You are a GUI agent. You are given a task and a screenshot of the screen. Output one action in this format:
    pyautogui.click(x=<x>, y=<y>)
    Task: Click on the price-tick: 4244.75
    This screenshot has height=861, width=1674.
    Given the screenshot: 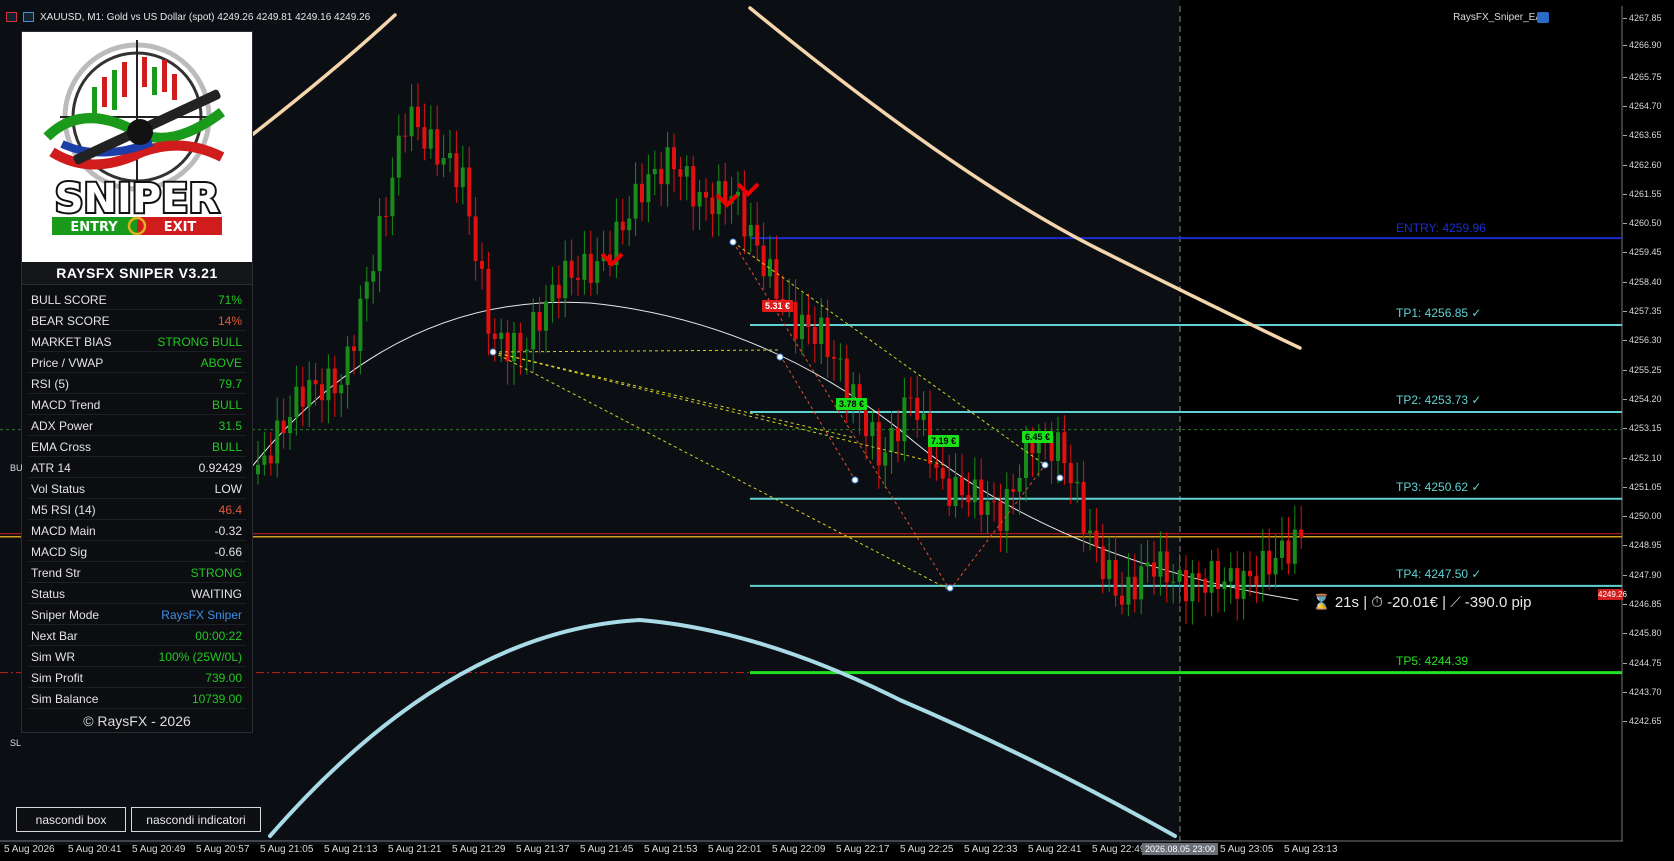 What is the action you would take?
    pyautogui.click(x=1648, y=663)
    